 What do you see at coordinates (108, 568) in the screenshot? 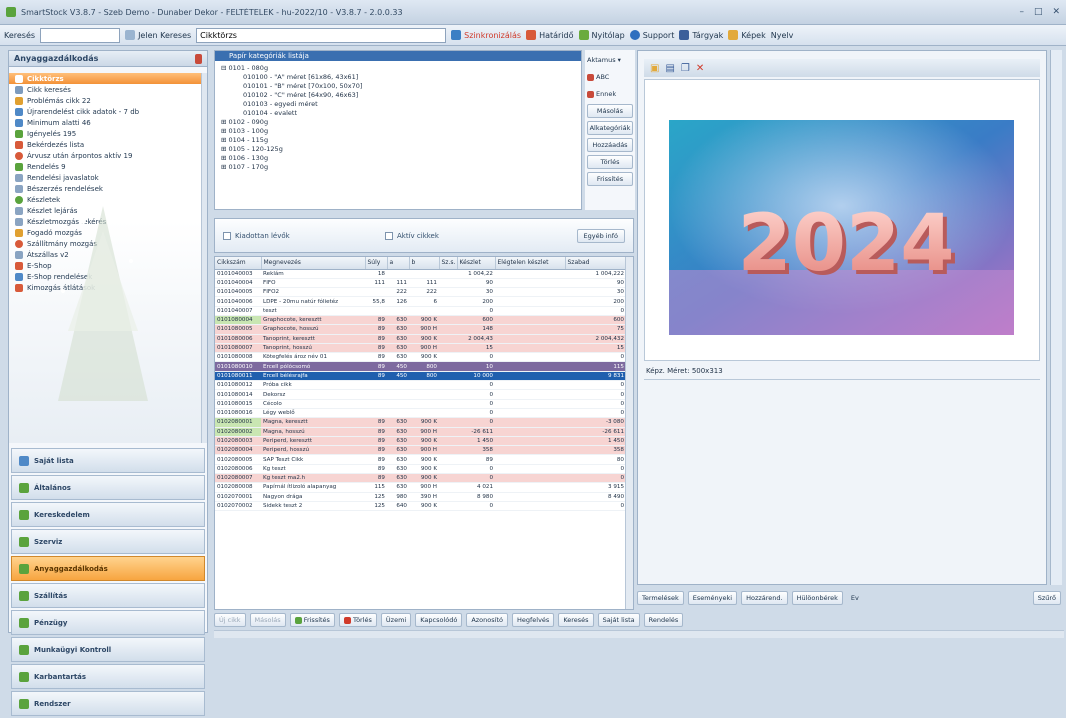
I see `section-materials: Anyaggazdálkodás` at bounding box center [108, 568].